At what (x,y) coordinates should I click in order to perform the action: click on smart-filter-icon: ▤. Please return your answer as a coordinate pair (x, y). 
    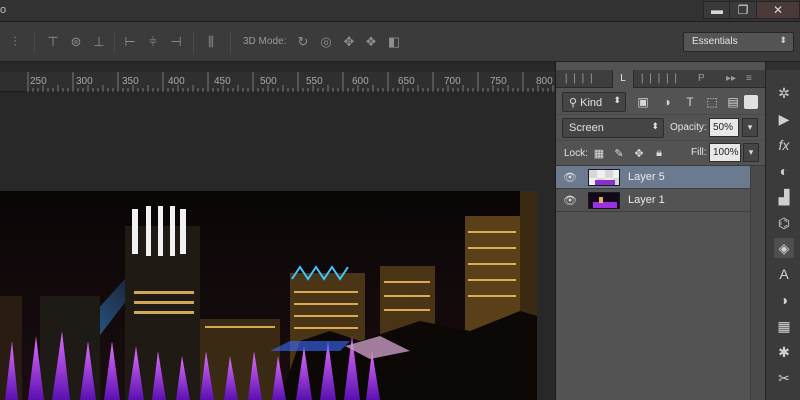
    Looking at the image, I should click on (733, 102).